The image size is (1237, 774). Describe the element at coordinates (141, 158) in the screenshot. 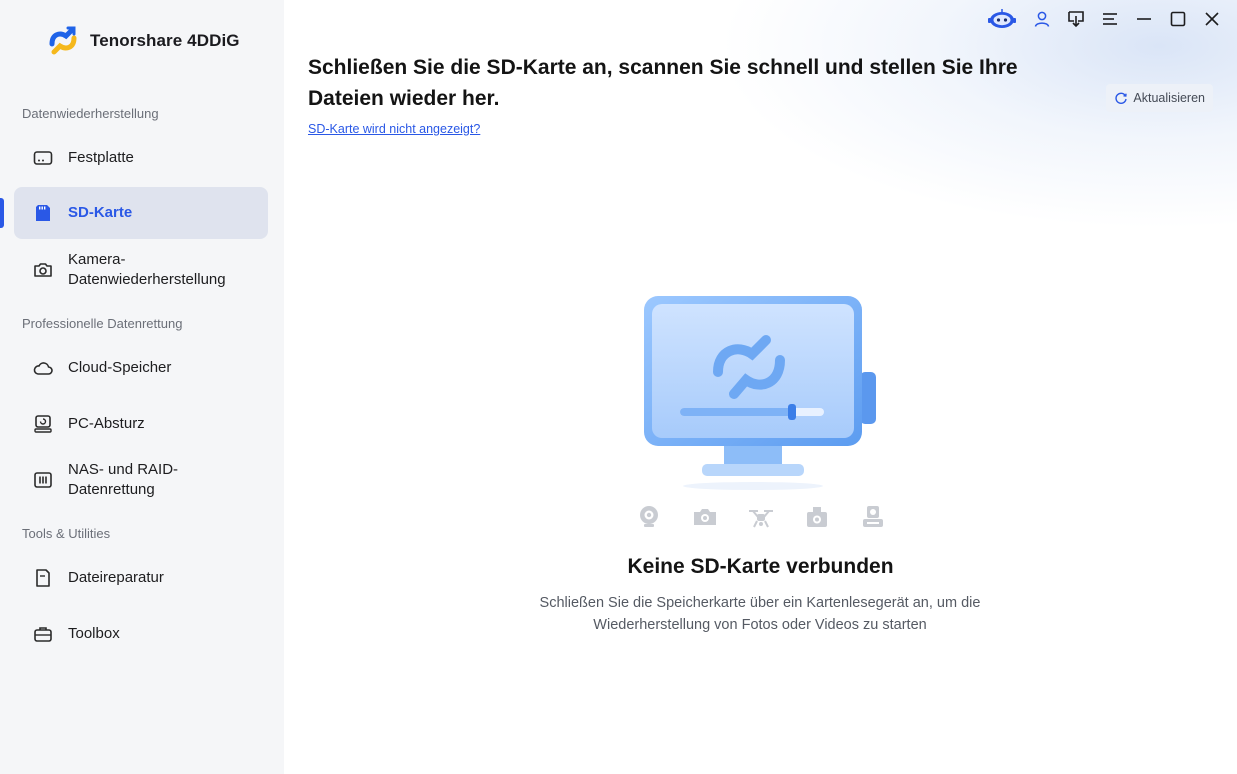

I see `sidebar-item-festplatte: Festplatte` at that location.